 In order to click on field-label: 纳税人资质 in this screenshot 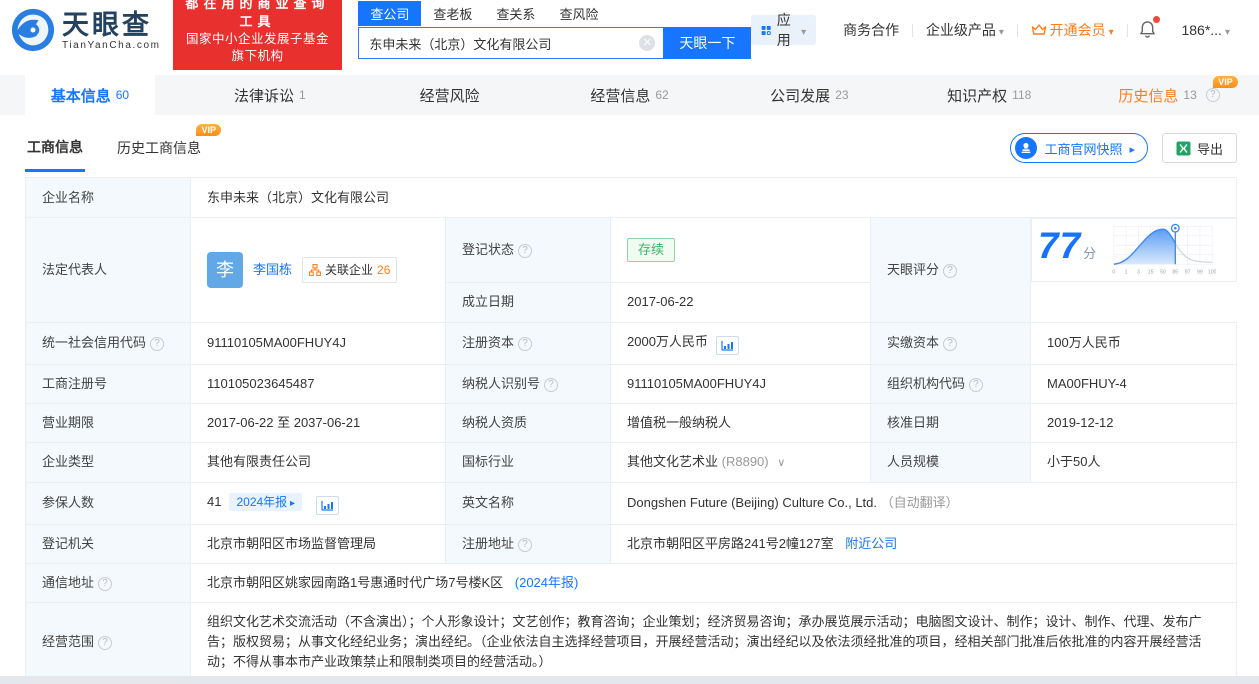, I will do `click(528, 422)`.